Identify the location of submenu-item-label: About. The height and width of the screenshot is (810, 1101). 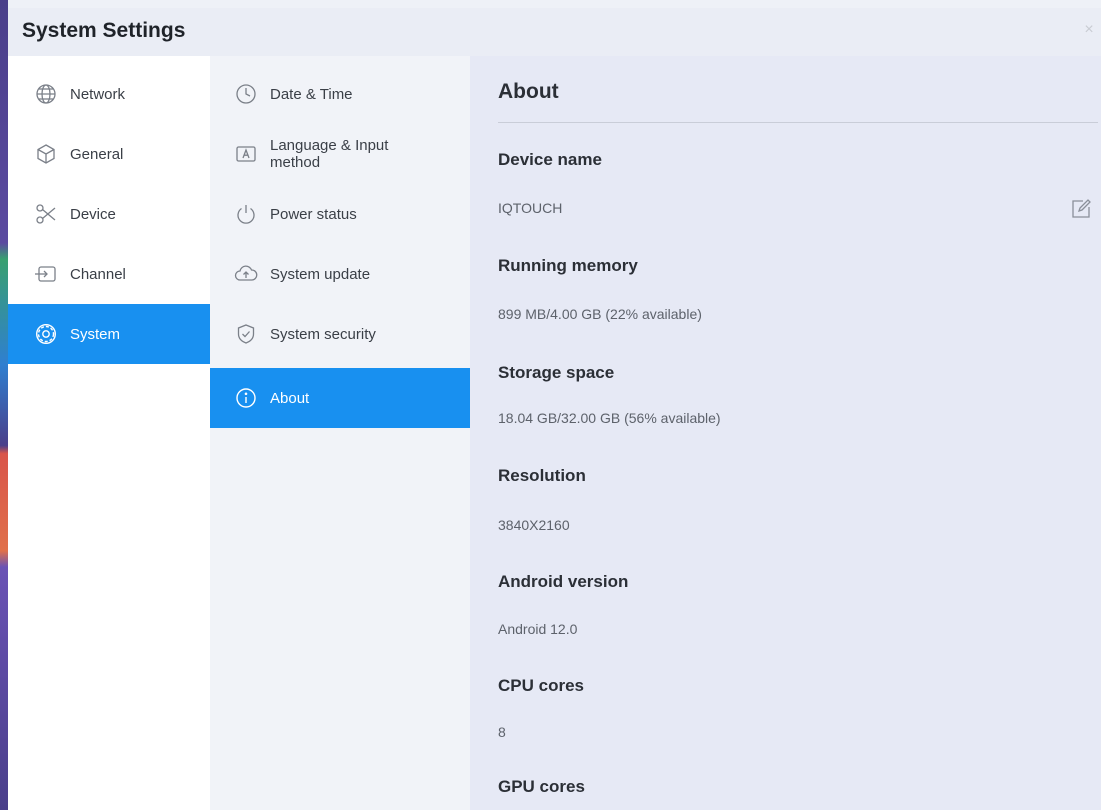
(290, 398).